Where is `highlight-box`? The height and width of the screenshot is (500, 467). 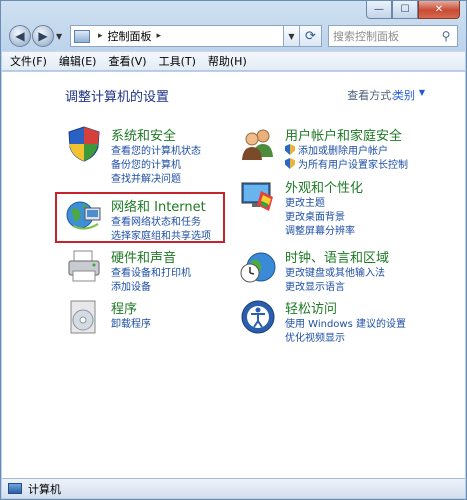 highlight-box is located at coordinates (140, 217).